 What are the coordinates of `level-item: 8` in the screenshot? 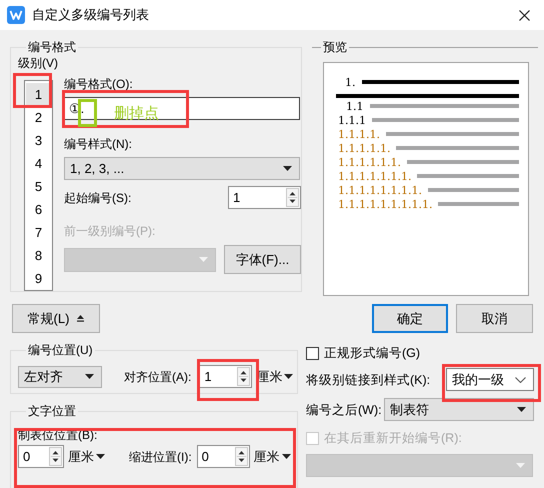 It's located at (38, 255).